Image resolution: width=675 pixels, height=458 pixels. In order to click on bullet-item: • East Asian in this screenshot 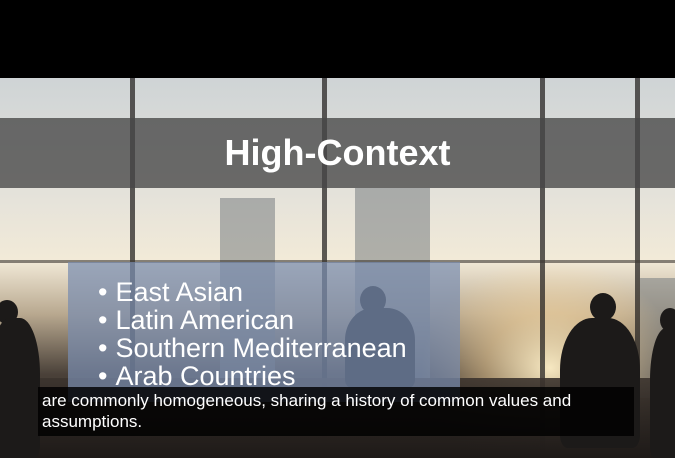, I will do `click(171, 292)`.